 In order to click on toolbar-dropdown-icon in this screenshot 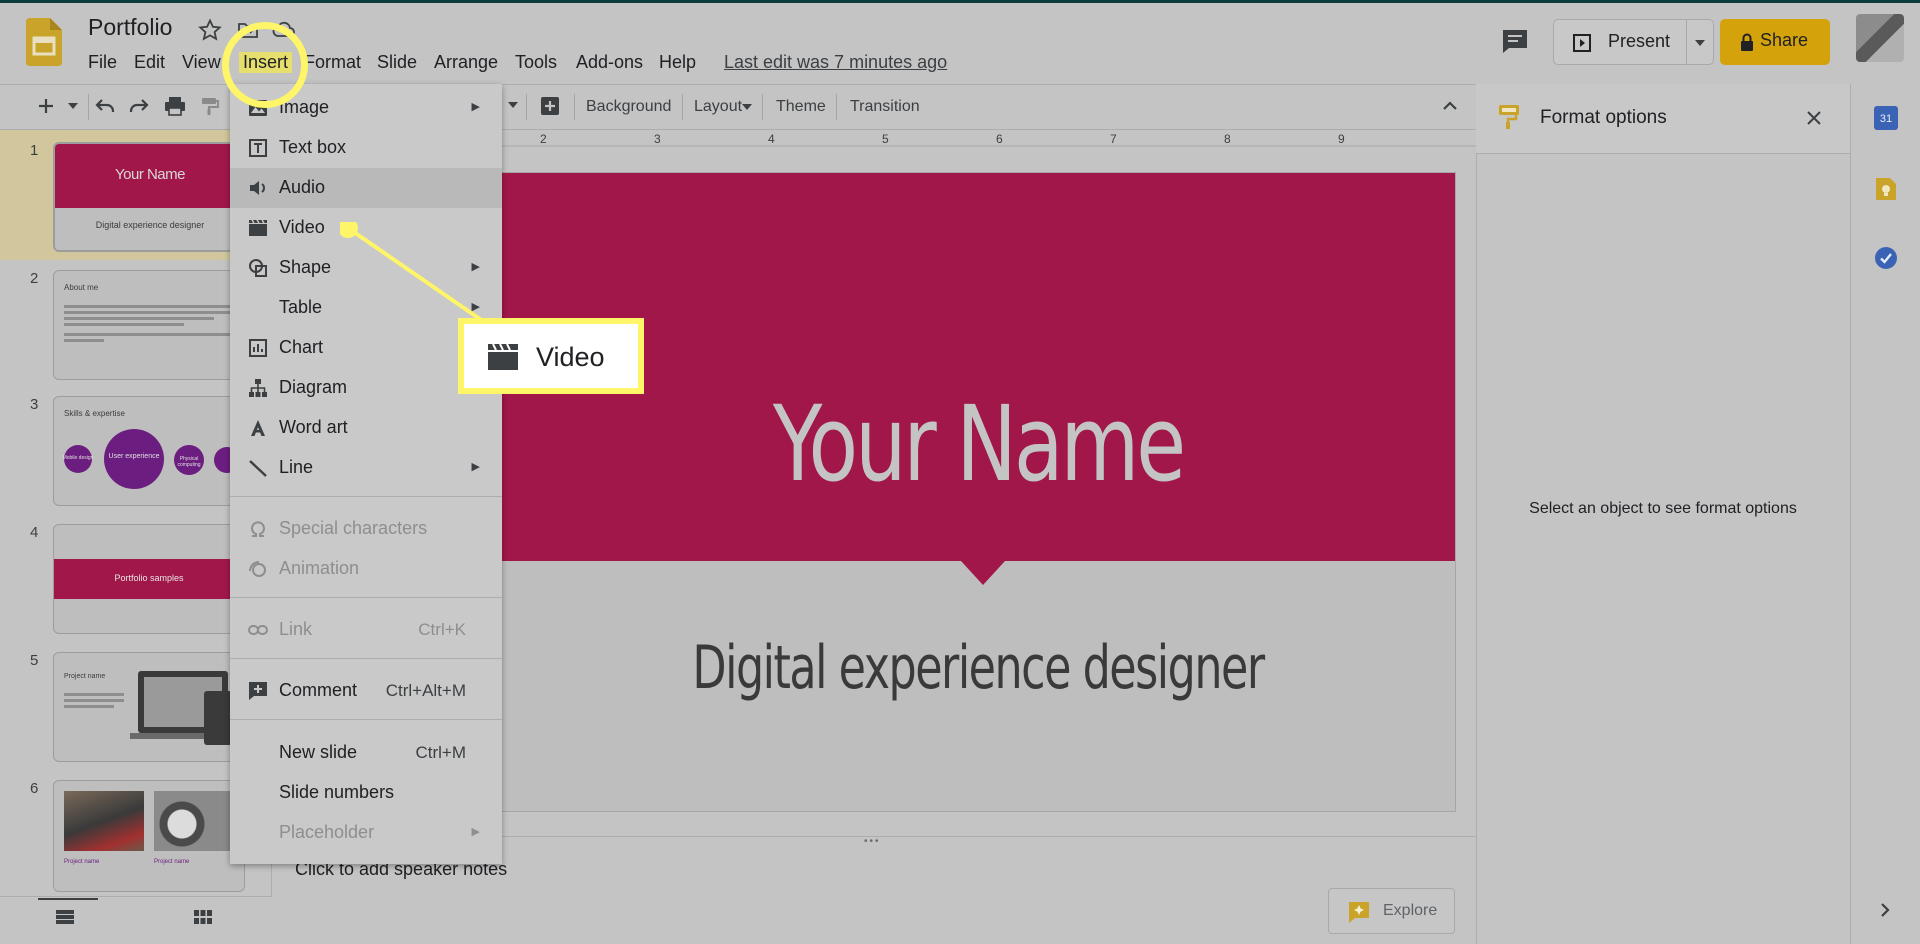, I will do `click(513, 105)`.